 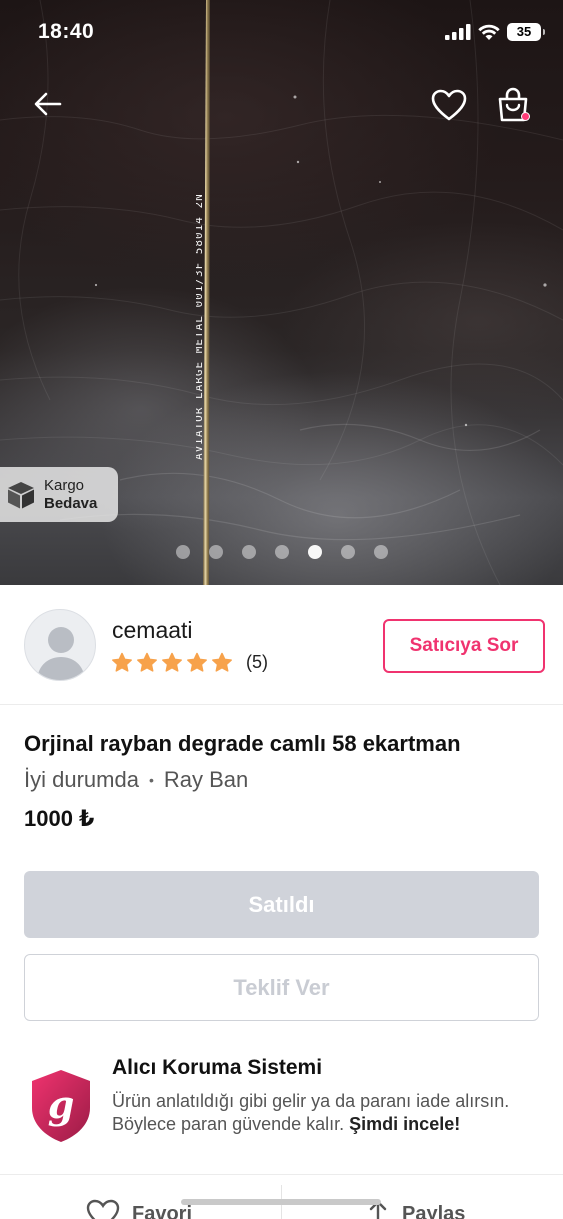 What do you see at coordinates (66, 31) in the screenshot?
I see `status-time: 18:40` at bounding box center [66, 31].